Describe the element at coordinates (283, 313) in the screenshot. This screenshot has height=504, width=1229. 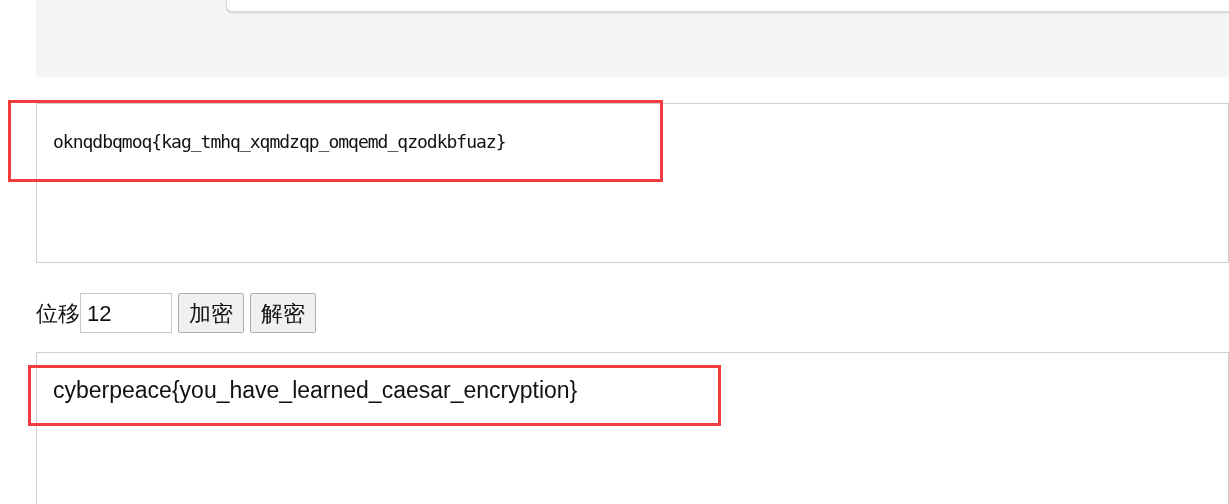
I see `decrypt-button: 解密` at that location.